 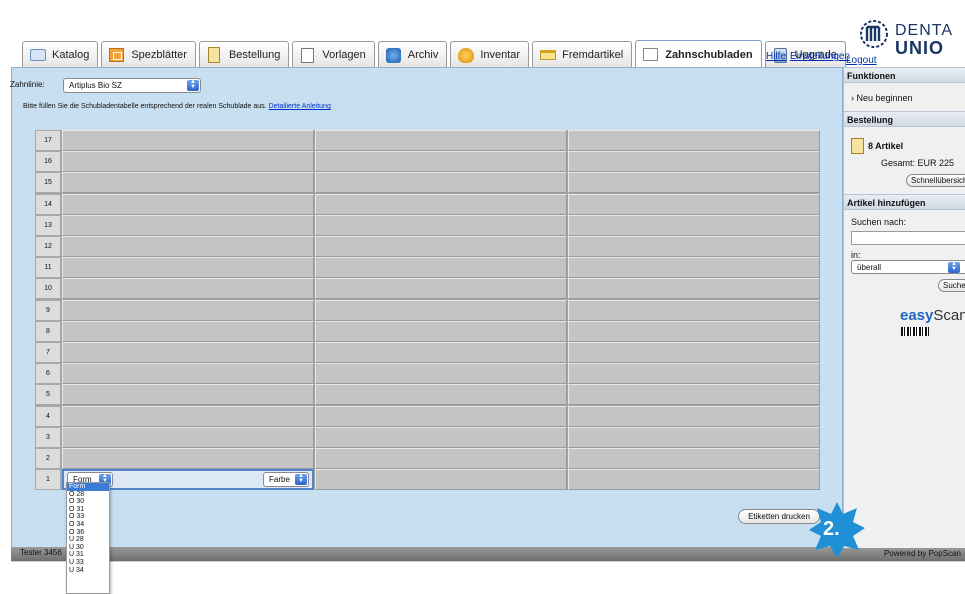 What do you see at coordinates (88, 548) in the screenshot?
I see `dropdown-option: U 30` at bounding box center [88, 548].